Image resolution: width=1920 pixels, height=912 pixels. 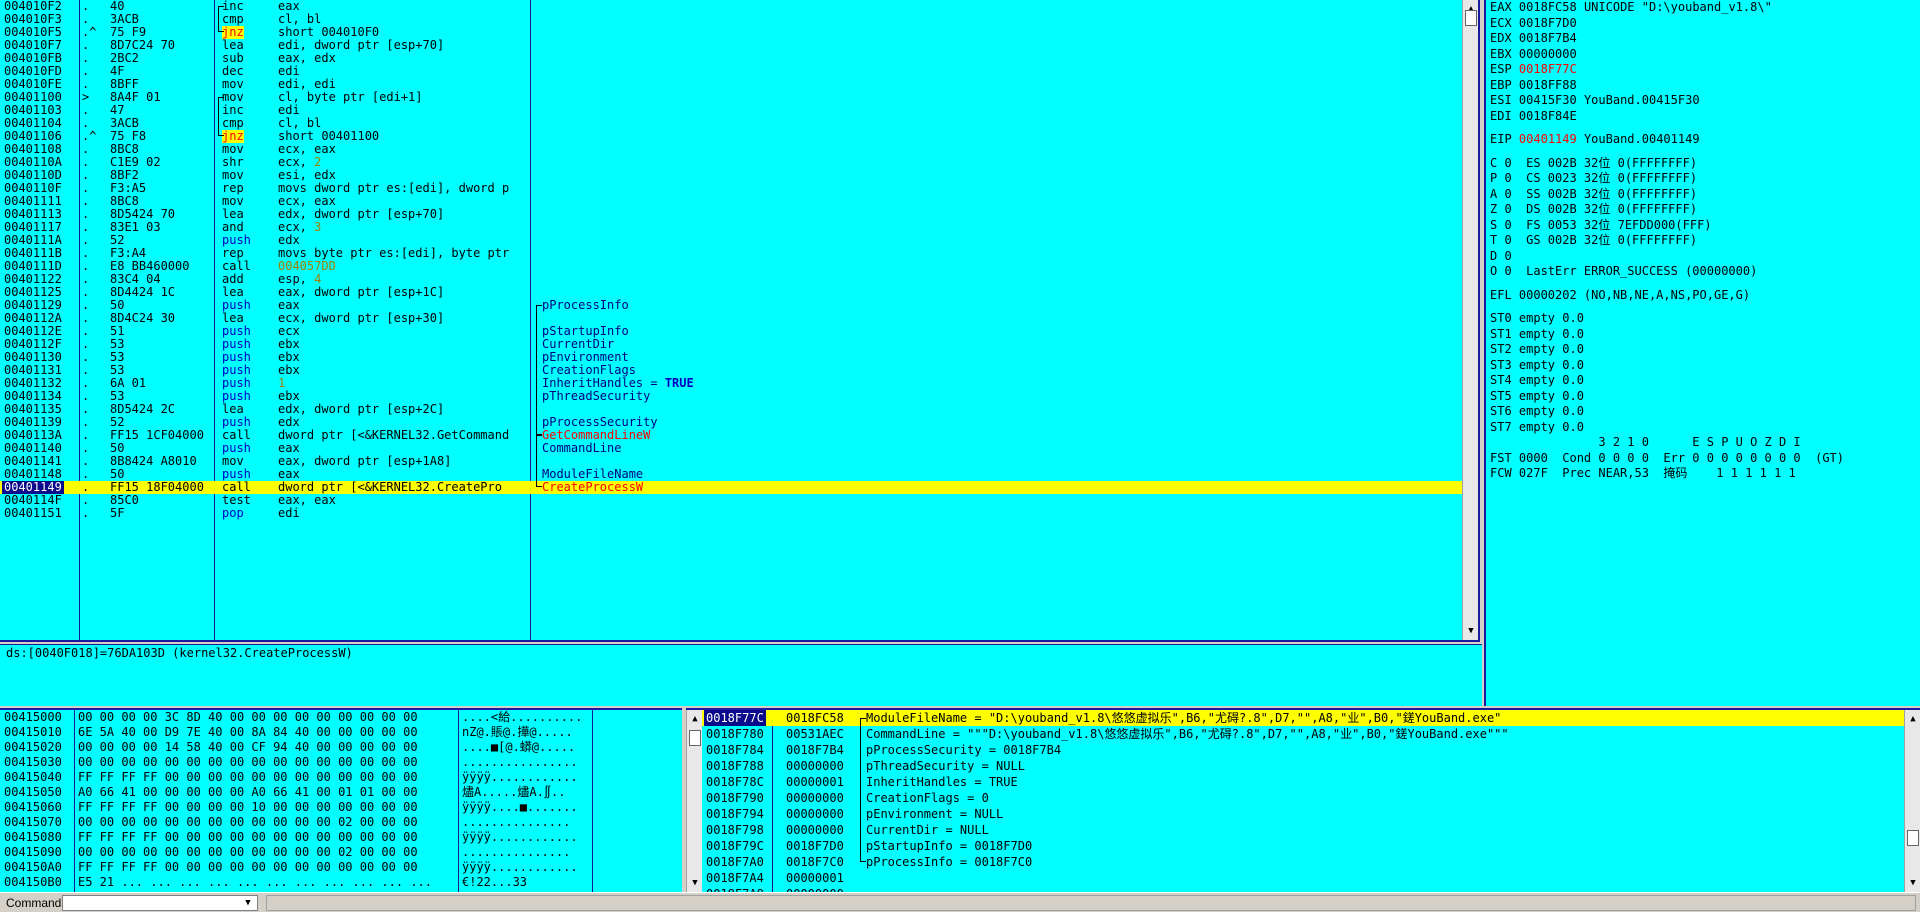 I want to click on register-row: FCW 027F Prec NEAR,53 掩码 1 1 1 1 1 1, so click(x=1705, y=474).